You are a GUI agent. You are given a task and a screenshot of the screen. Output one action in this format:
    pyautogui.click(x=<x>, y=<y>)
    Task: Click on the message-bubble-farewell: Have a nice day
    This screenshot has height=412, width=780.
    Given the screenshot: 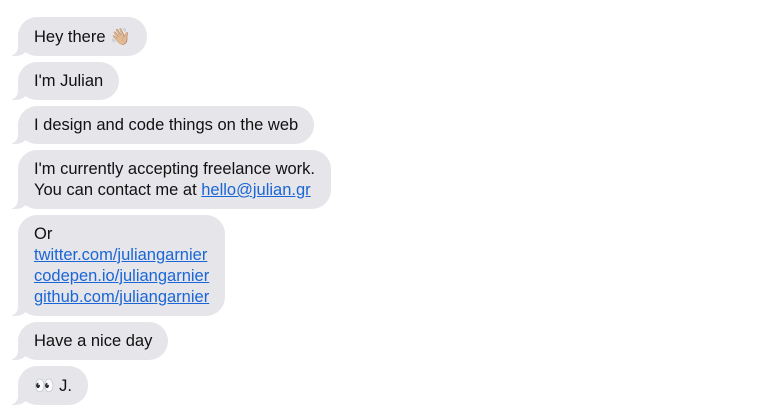 What is the action you would take?
    pyautogui.click(x=88, y=341)
    